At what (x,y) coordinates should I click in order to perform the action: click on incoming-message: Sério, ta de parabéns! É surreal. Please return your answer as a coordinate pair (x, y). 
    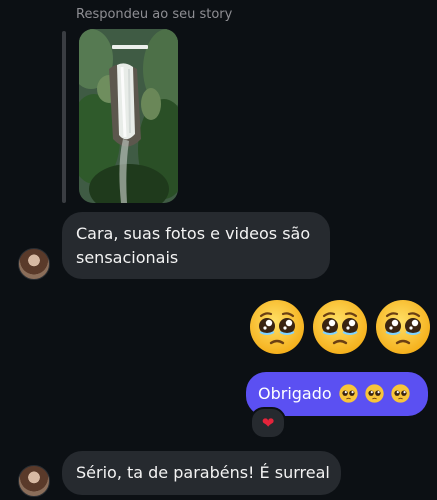
    Looking at the image, I should click on (201, 473).